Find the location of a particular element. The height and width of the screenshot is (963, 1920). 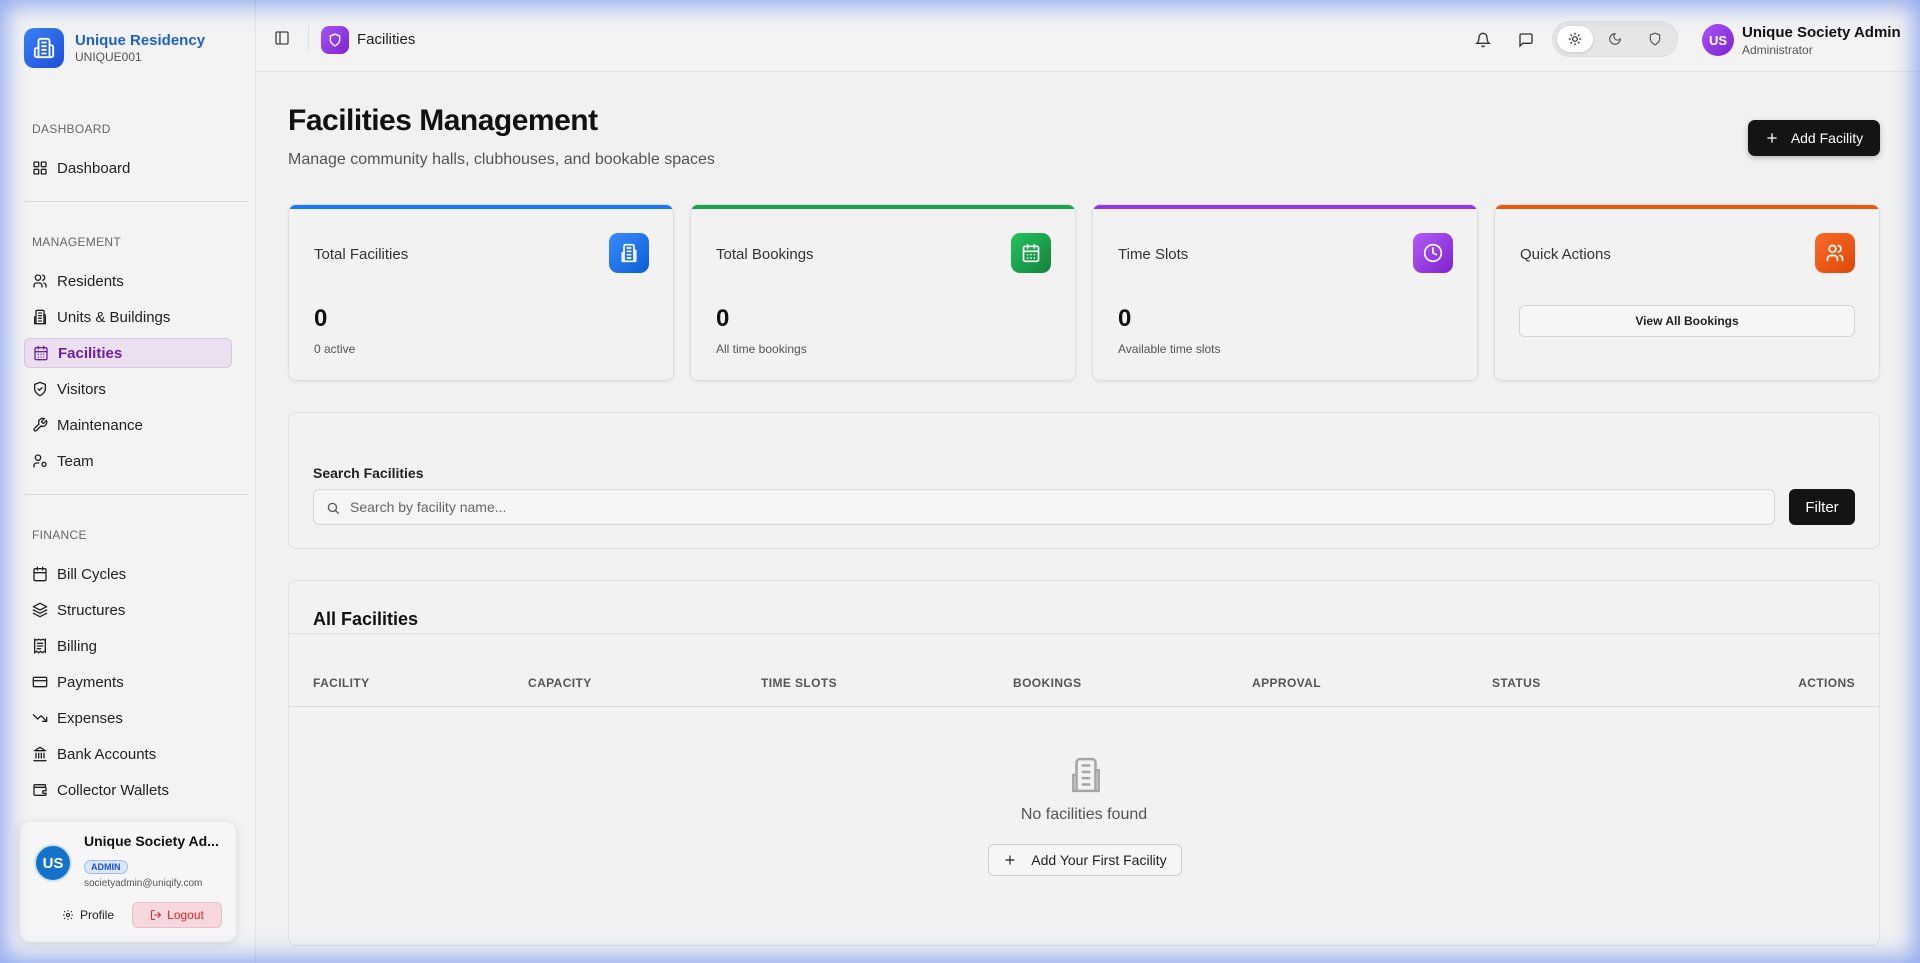

sidebar-item-label: Facilities is located at coordinates (90, 353).